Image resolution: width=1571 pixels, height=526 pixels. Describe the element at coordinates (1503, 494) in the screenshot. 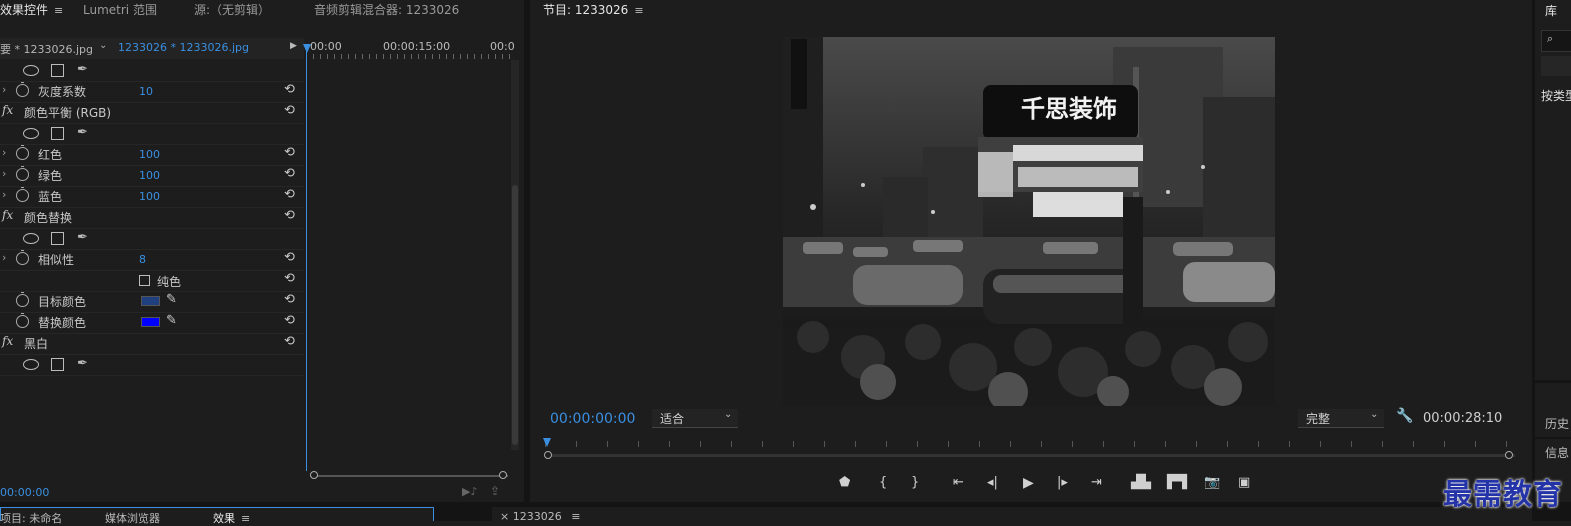

I see `watermark-logo: 最需教育` at that location.